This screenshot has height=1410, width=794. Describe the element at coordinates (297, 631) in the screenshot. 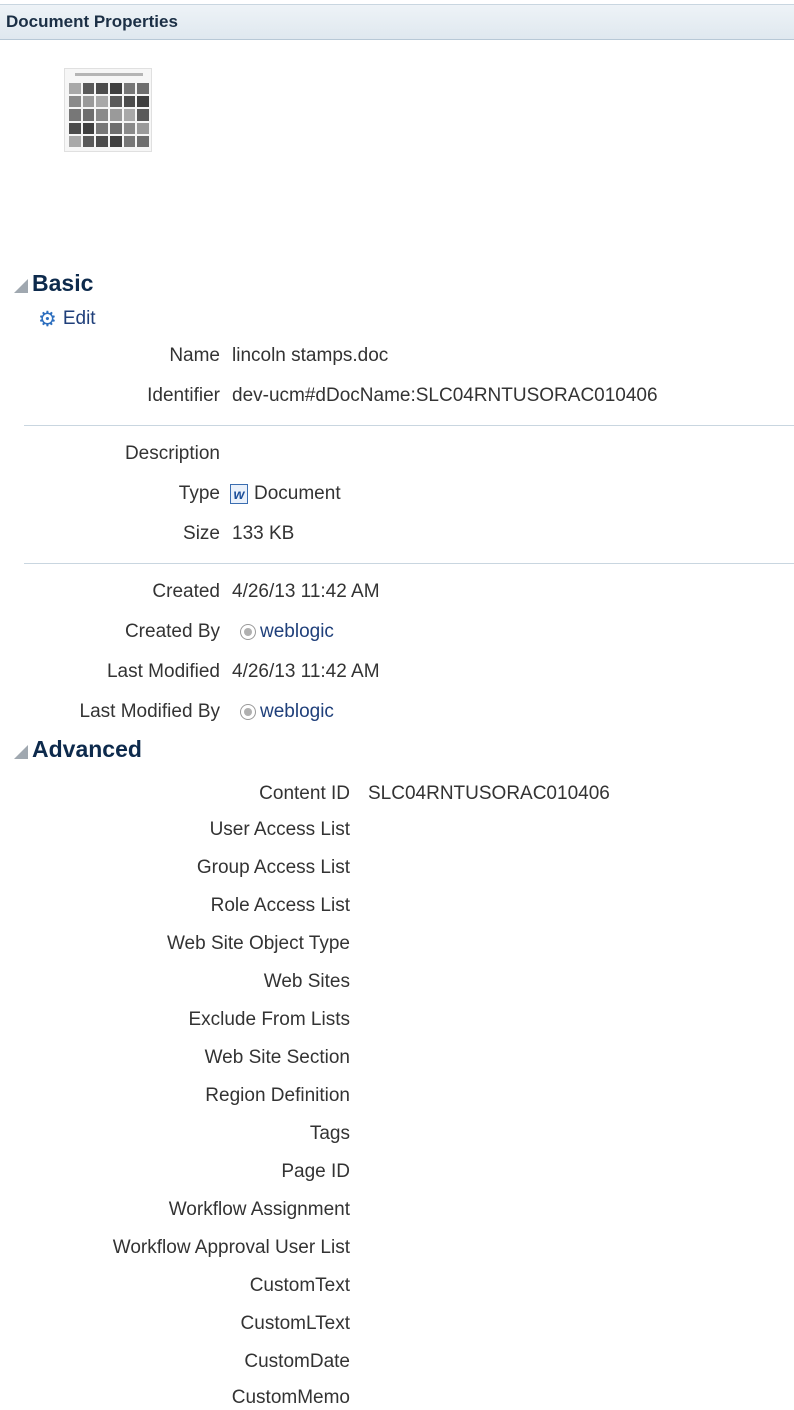

I see `created-by-link: weblogic` at that location.